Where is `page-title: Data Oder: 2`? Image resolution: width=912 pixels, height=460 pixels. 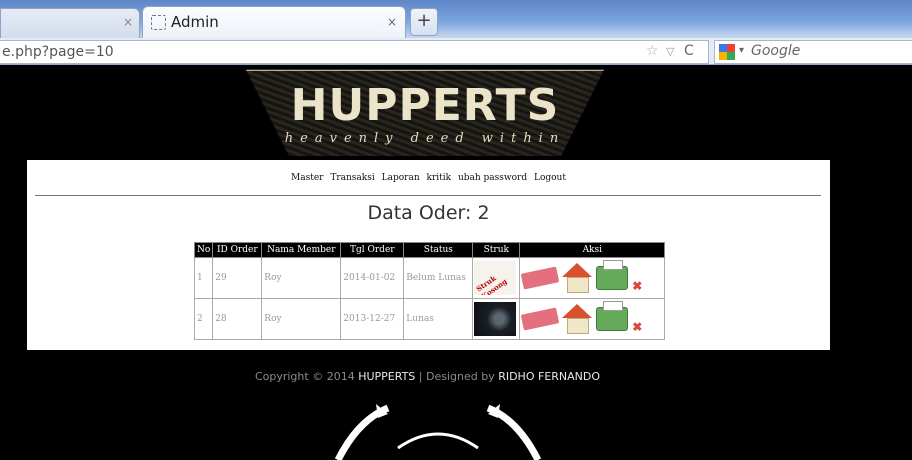
page-title: Data Oder: 2 is located at coordinates (428, 213).